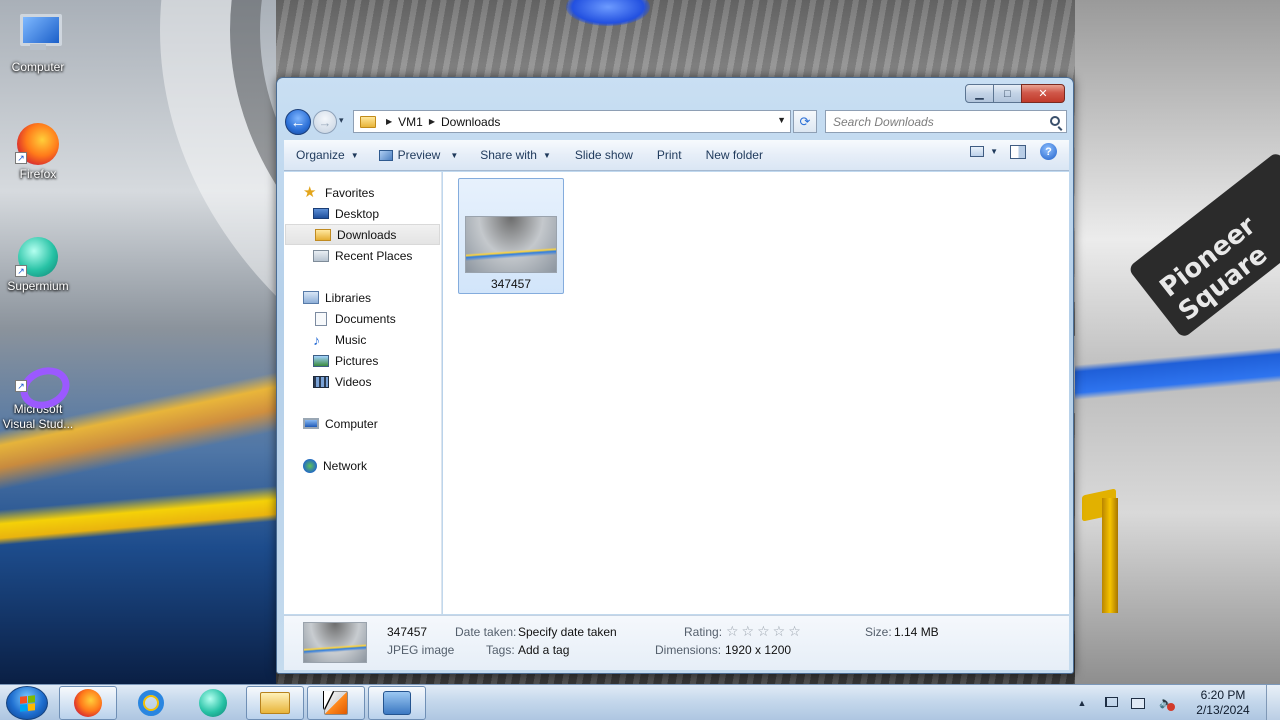  I want to click on dimensions-label: Dimensions:, so click(688, 650).